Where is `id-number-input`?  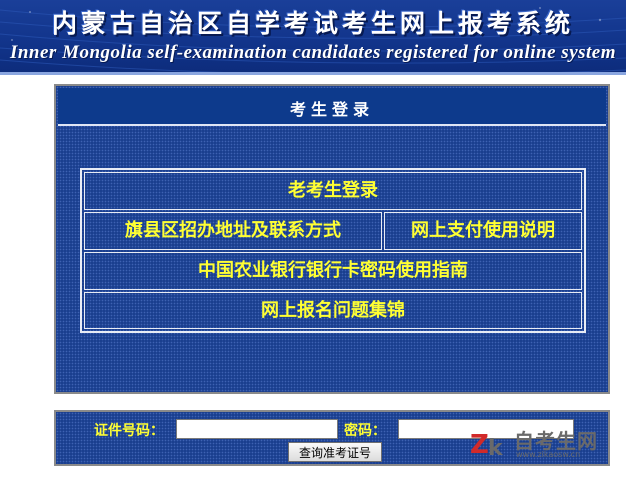
id-number-input is located at coordinates (257, 429).